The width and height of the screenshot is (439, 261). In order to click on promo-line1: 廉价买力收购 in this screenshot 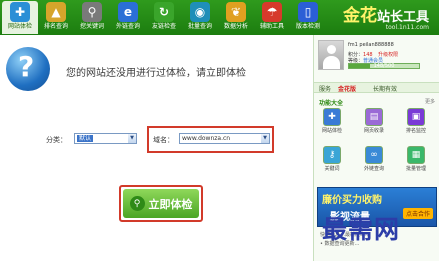, I will do `click(352, 200)`.